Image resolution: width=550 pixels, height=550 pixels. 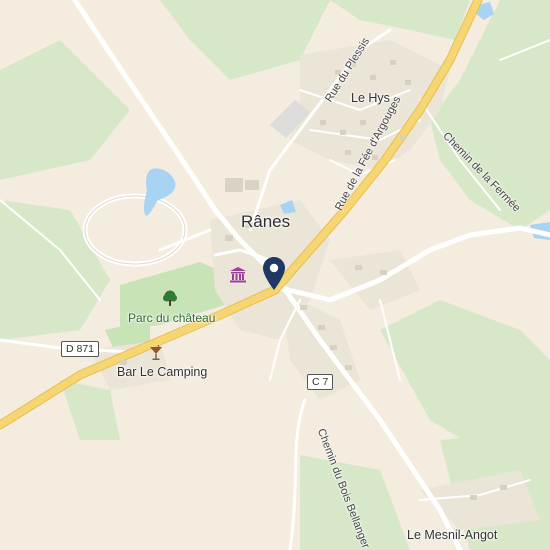 What do you see at coordinates (238, 275) in the screenshot?
I see `museum-icon` at bounding box center [238, 275].